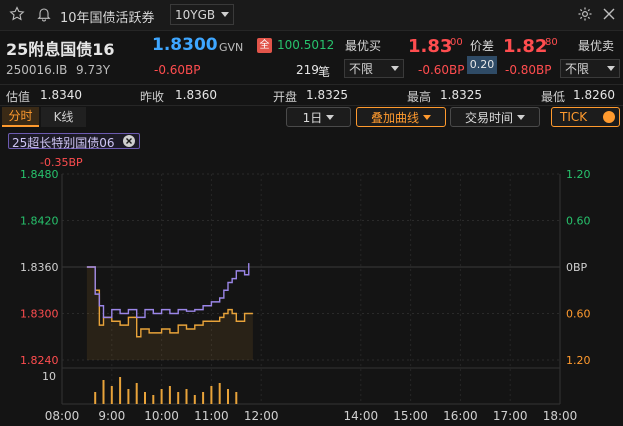  Describe the element at coordinates (410, 416) in the screenshot. I see `x-tick: 15:00` at that location.